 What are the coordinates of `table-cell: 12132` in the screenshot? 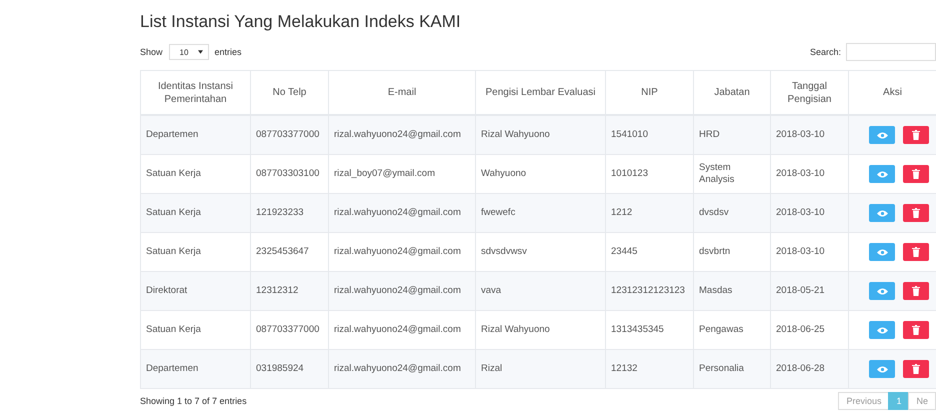 It's located at (650, 369).